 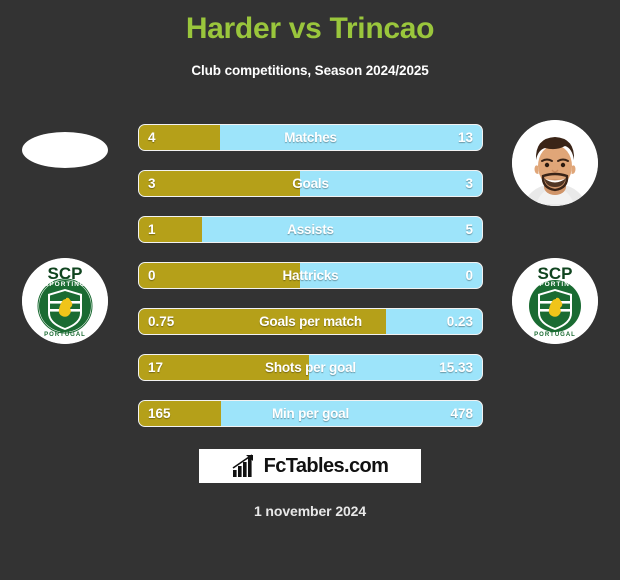 What do you see at coordinates (469, 275) in the screenshot?
I see `stat-value-right: 0` at bounding box center [469, 275].